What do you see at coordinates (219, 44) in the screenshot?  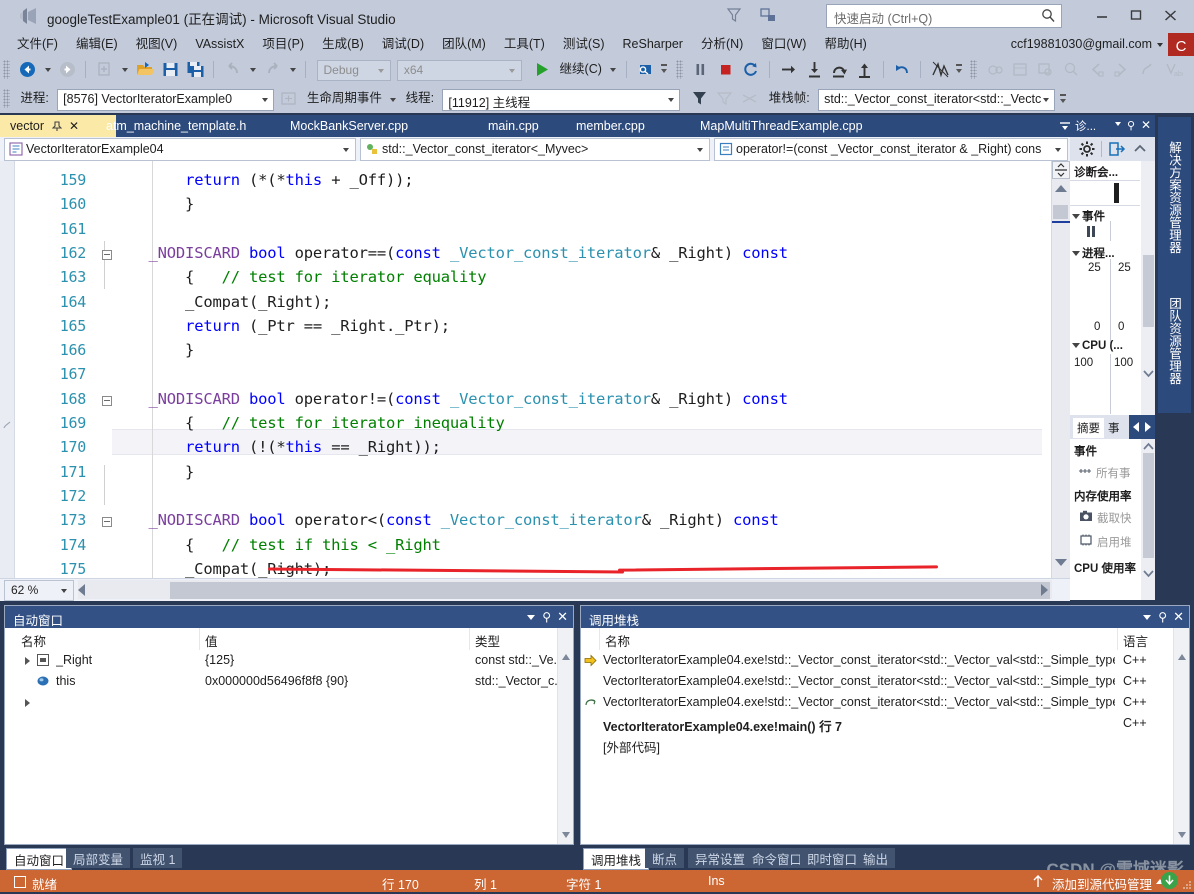 I see `menu-vassistx: VAssistX` at bounding box center [219, 44].